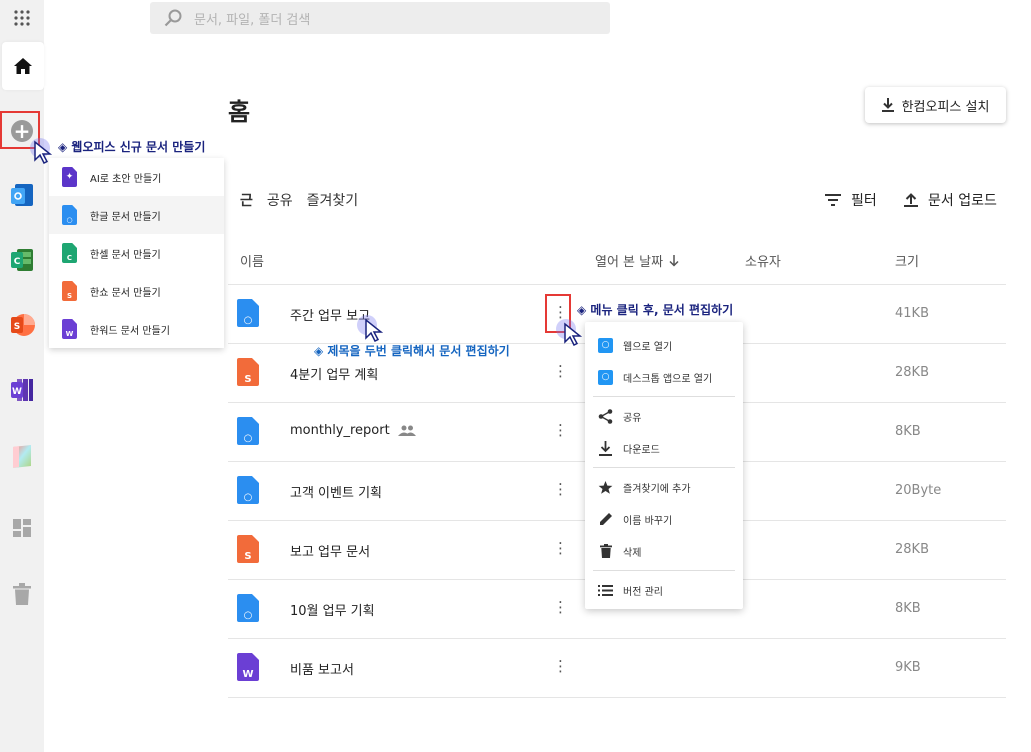 This screenshot has width=1031, height=752. What do you see at coordinates (763, 260) in the screenshot?
I see `column-owner: 소유자` at bounding box center [763, 260].